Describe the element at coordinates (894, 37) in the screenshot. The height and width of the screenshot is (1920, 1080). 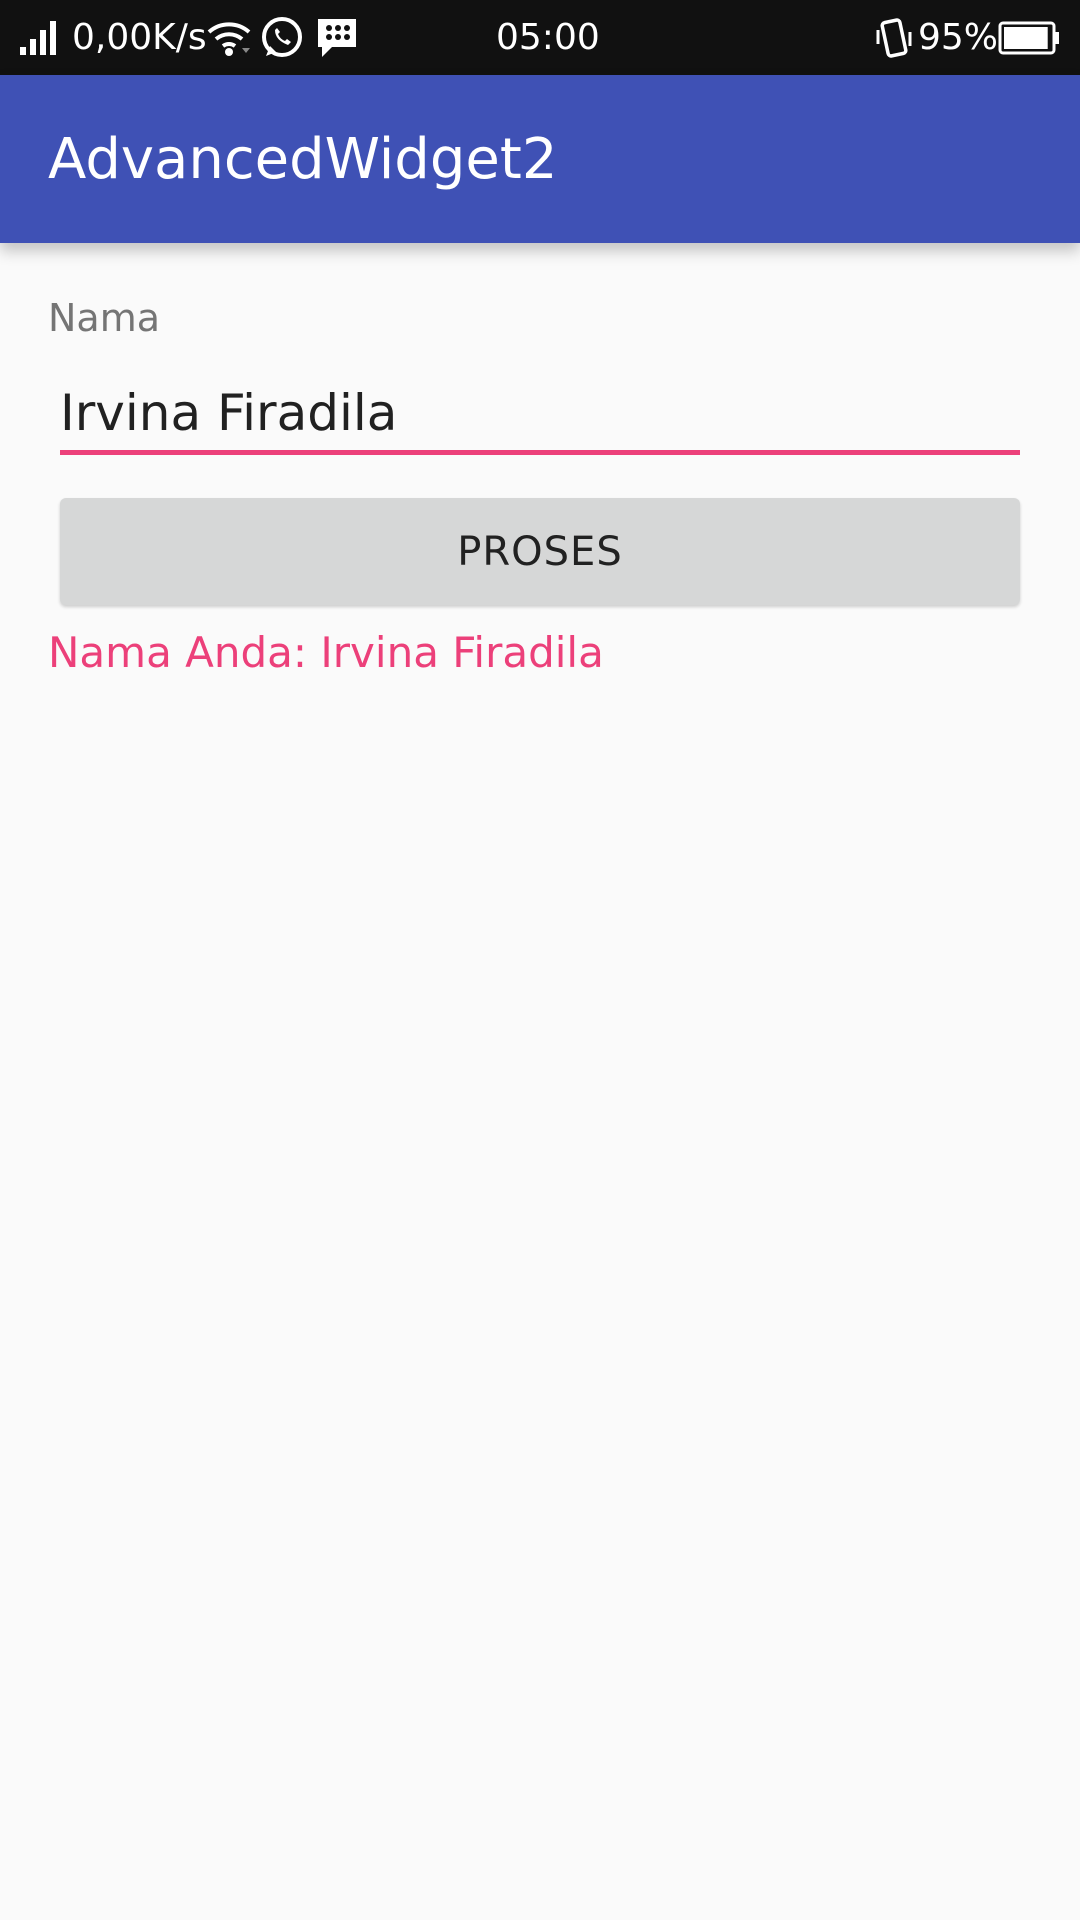
I see `vibrate-icon` at that location.